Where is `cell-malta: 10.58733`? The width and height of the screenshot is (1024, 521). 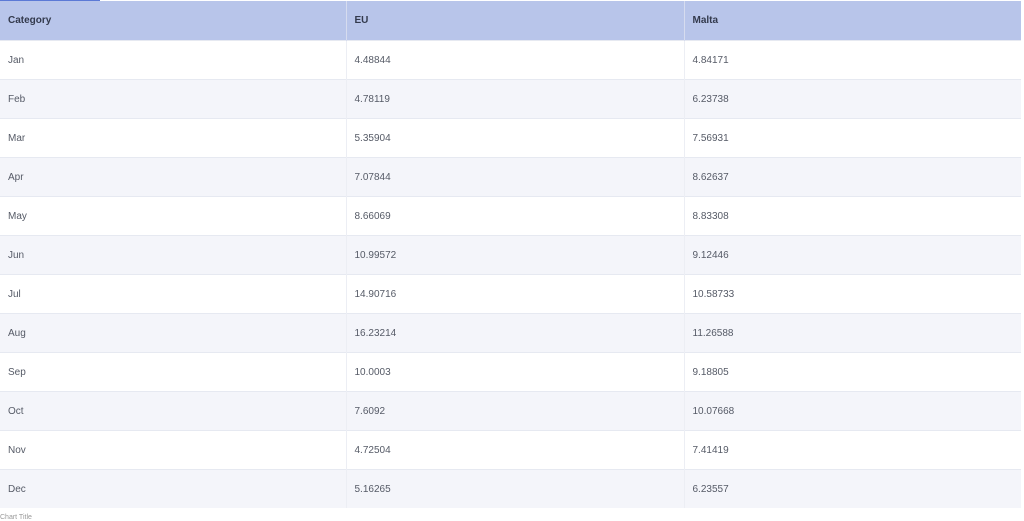
cell-malta: 10.58733 is located at coordinates (852, 294).